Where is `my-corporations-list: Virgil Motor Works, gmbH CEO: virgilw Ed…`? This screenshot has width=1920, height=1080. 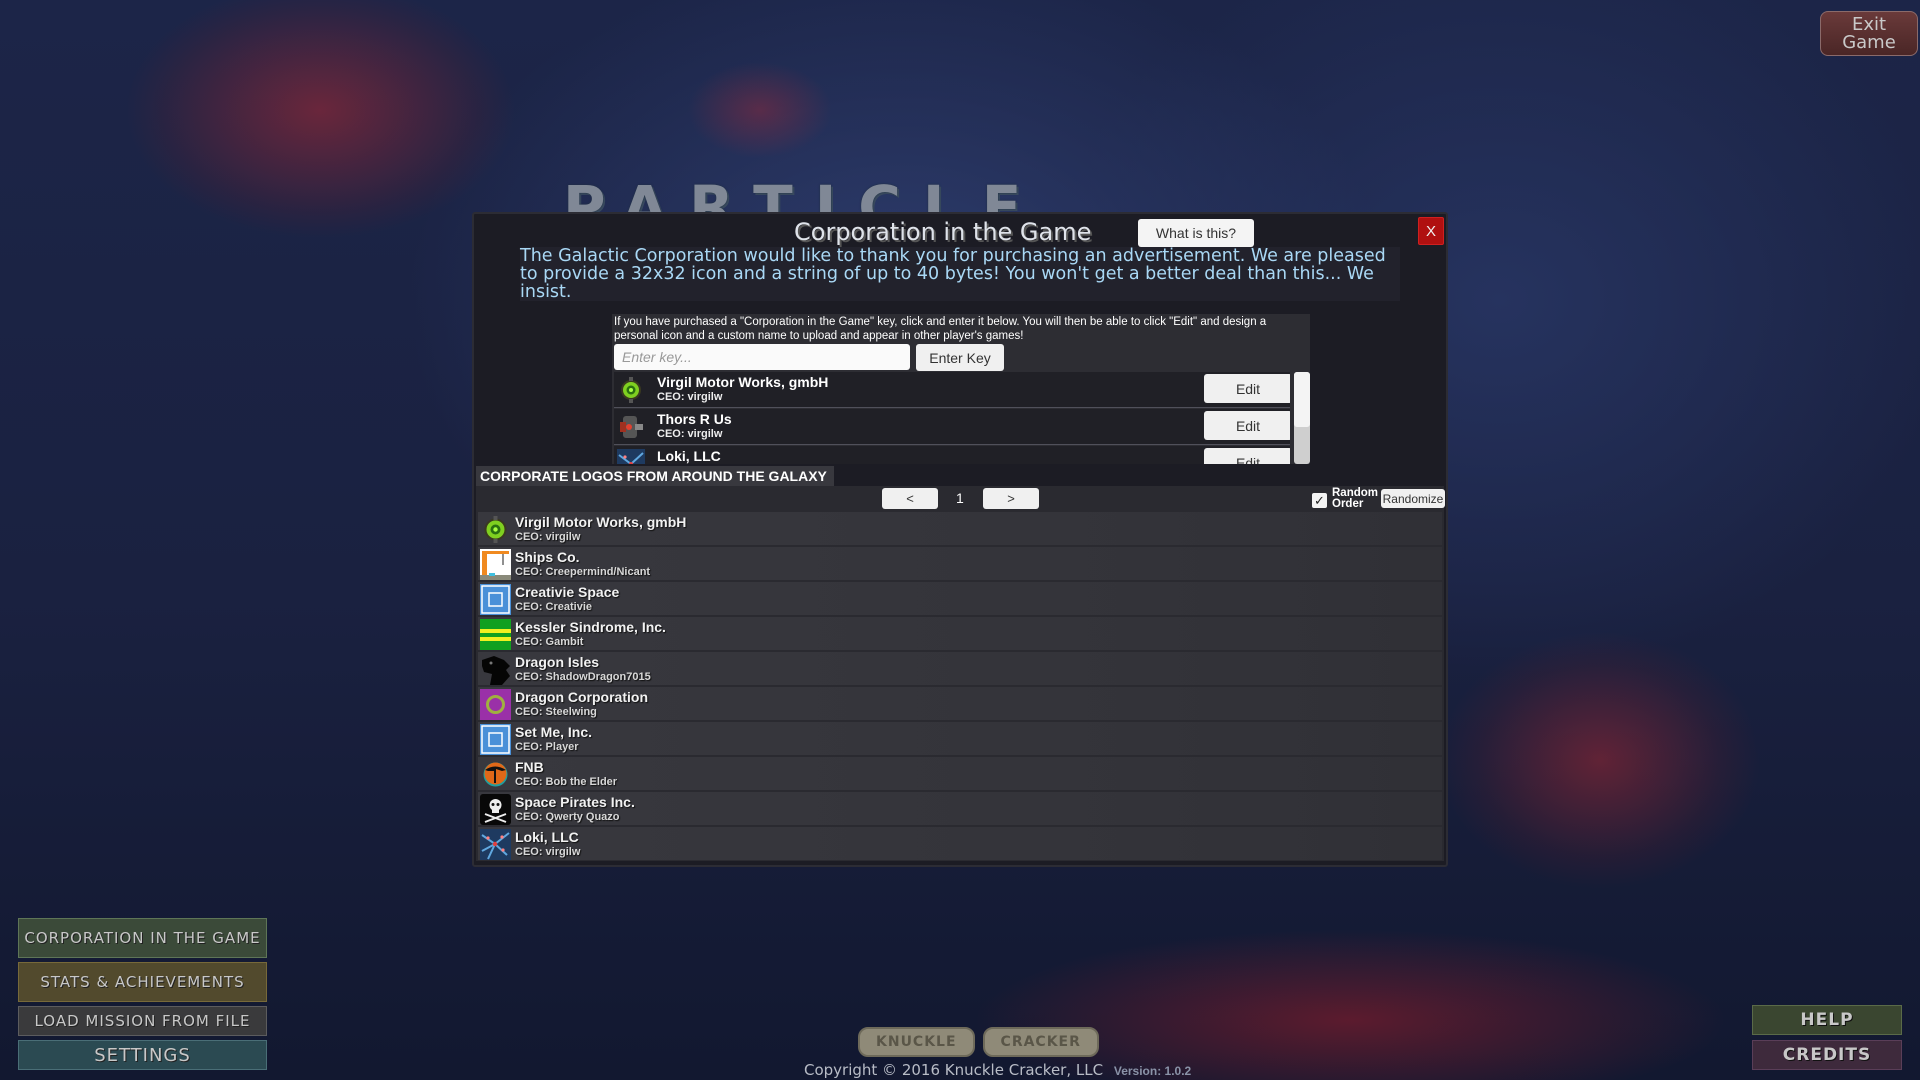 my-corporations-list: Virgil Motor Works, gmbH CEO: virgilw Ed… is located at coordinates (952, 418).